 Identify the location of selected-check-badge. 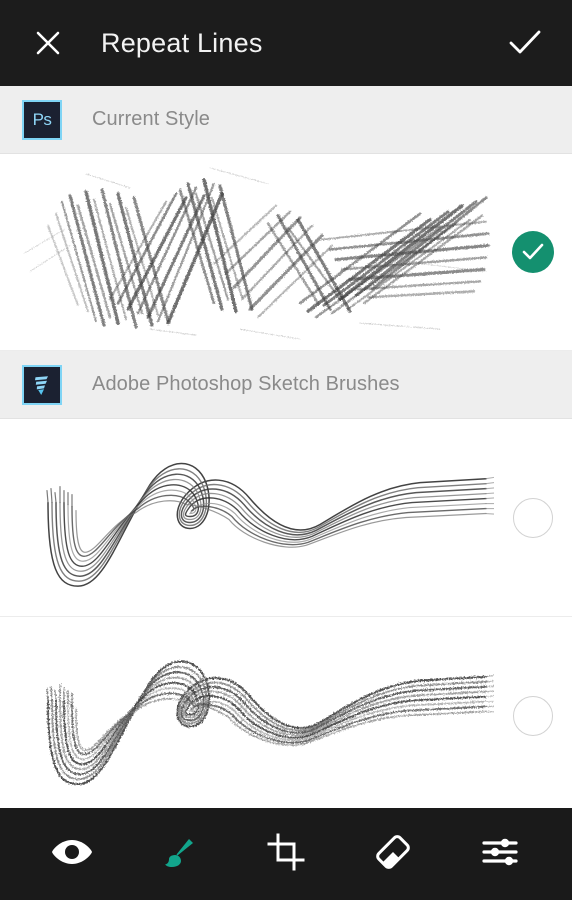
(533, 252).